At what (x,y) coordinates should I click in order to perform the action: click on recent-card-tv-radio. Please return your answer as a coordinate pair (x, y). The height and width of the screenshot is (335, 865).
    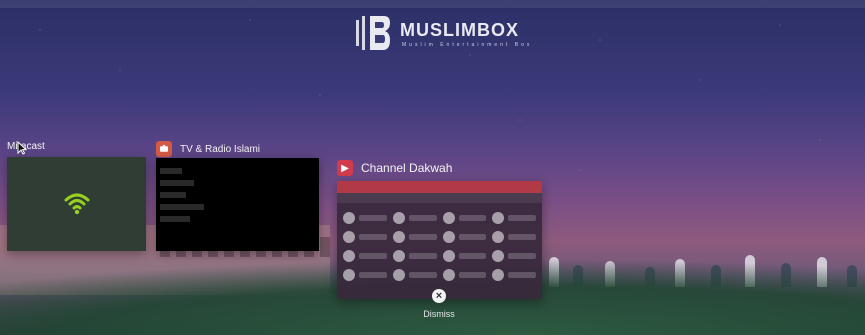
    Looking at the image, I should click on (237, 204).